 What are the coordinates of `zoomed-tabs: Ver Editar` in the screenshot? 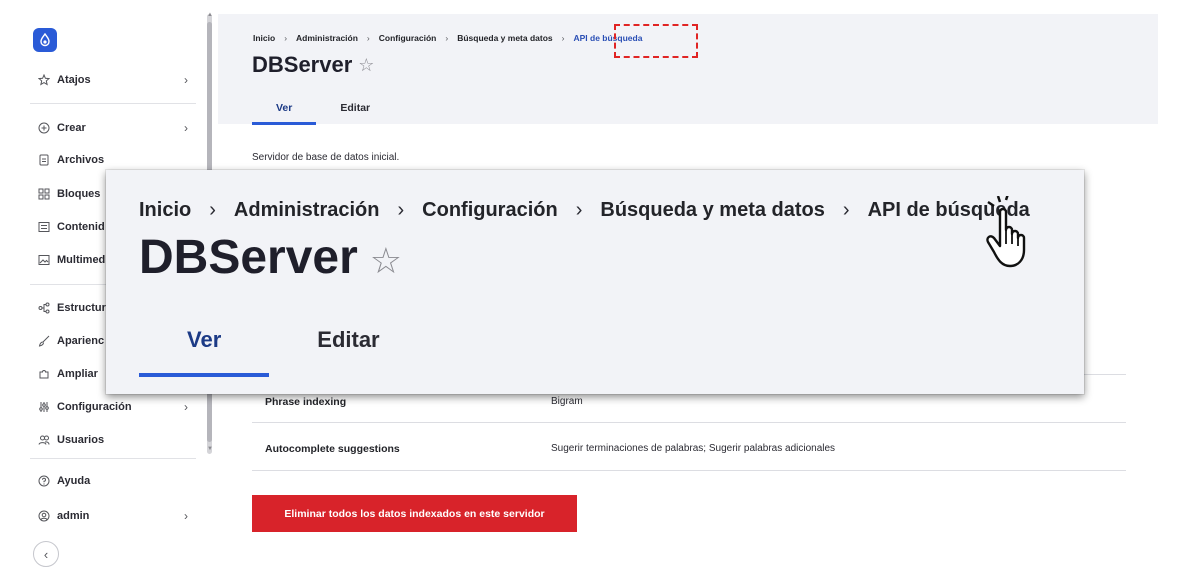 It's located at (284, 352).